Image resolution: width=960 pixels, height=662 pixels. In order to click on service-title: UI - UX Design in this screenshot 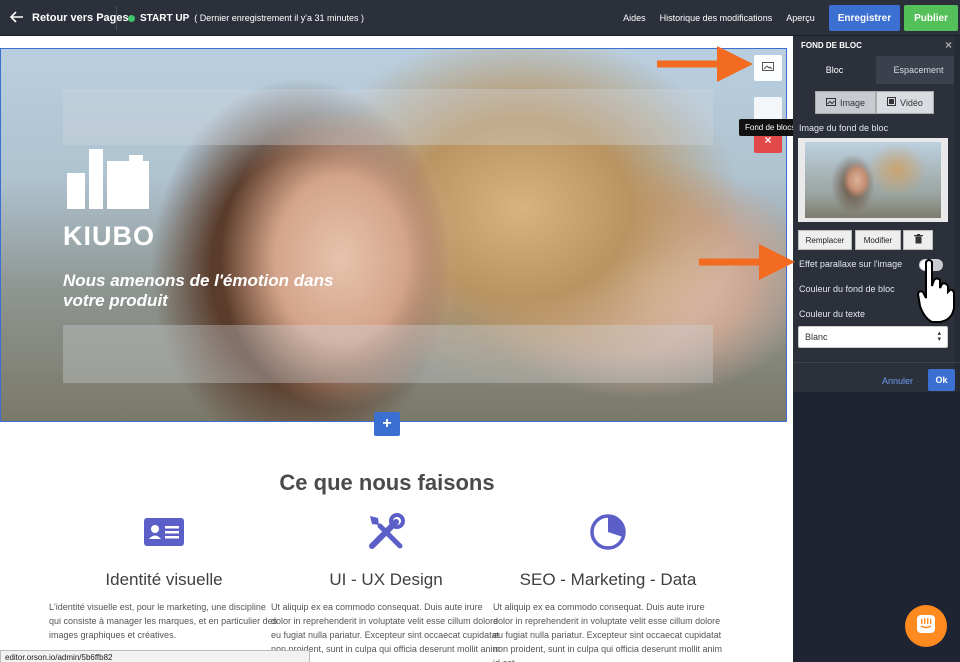, I will do `click(386, 580)`.